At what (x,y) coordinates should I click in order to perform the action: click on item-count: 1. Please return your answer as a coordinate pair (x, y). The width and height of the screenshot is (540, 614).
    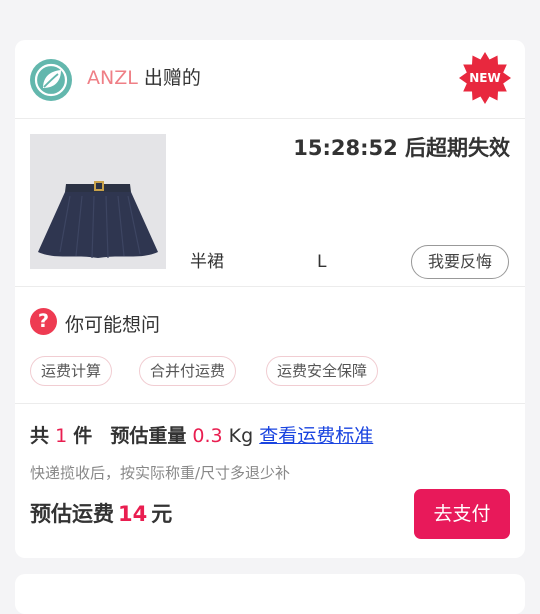
    Looking at the image, I should click on (61, 436).